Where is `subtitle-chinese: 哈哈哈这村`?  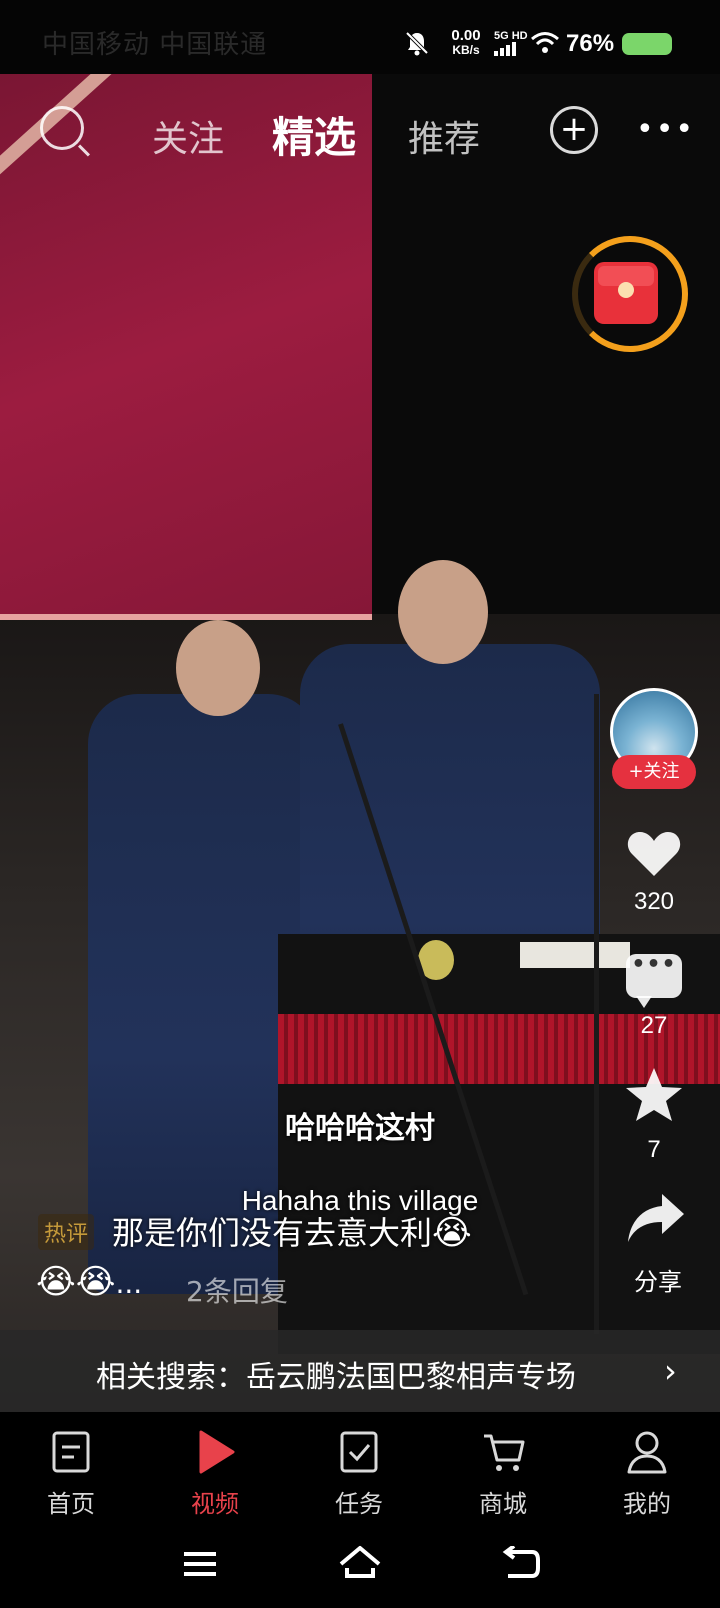 subtitle-chinese: 哈哈哈这村 is located at coordinates (360, 1128).